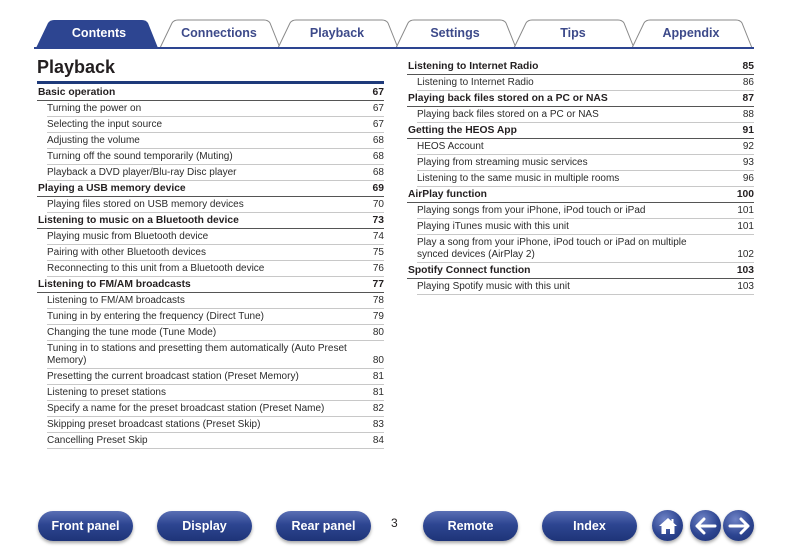 This screenshot has height=557, width=791. I want to click on toc-section-link: Playing a USB memory device 69, so click(210, 189).